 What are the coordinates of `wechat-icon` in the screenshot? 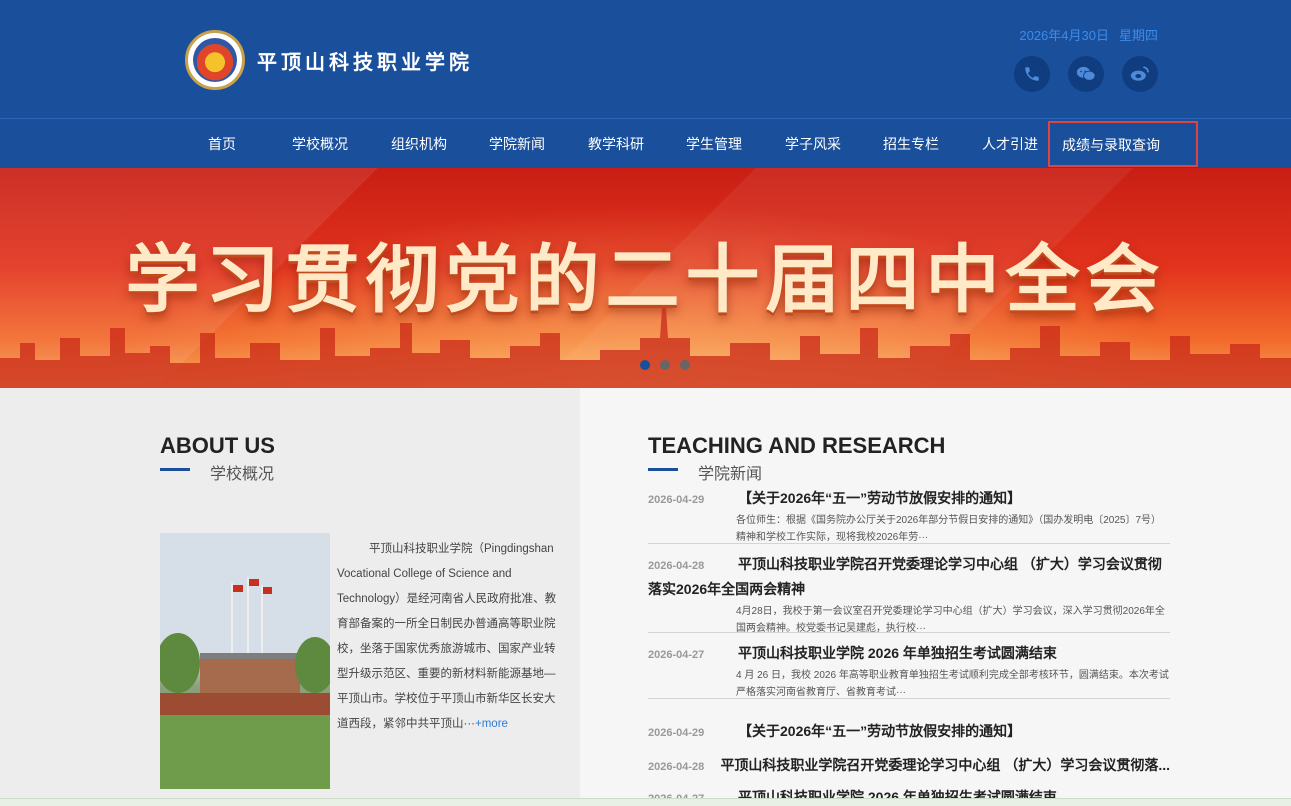 It's located at (1086, 74).